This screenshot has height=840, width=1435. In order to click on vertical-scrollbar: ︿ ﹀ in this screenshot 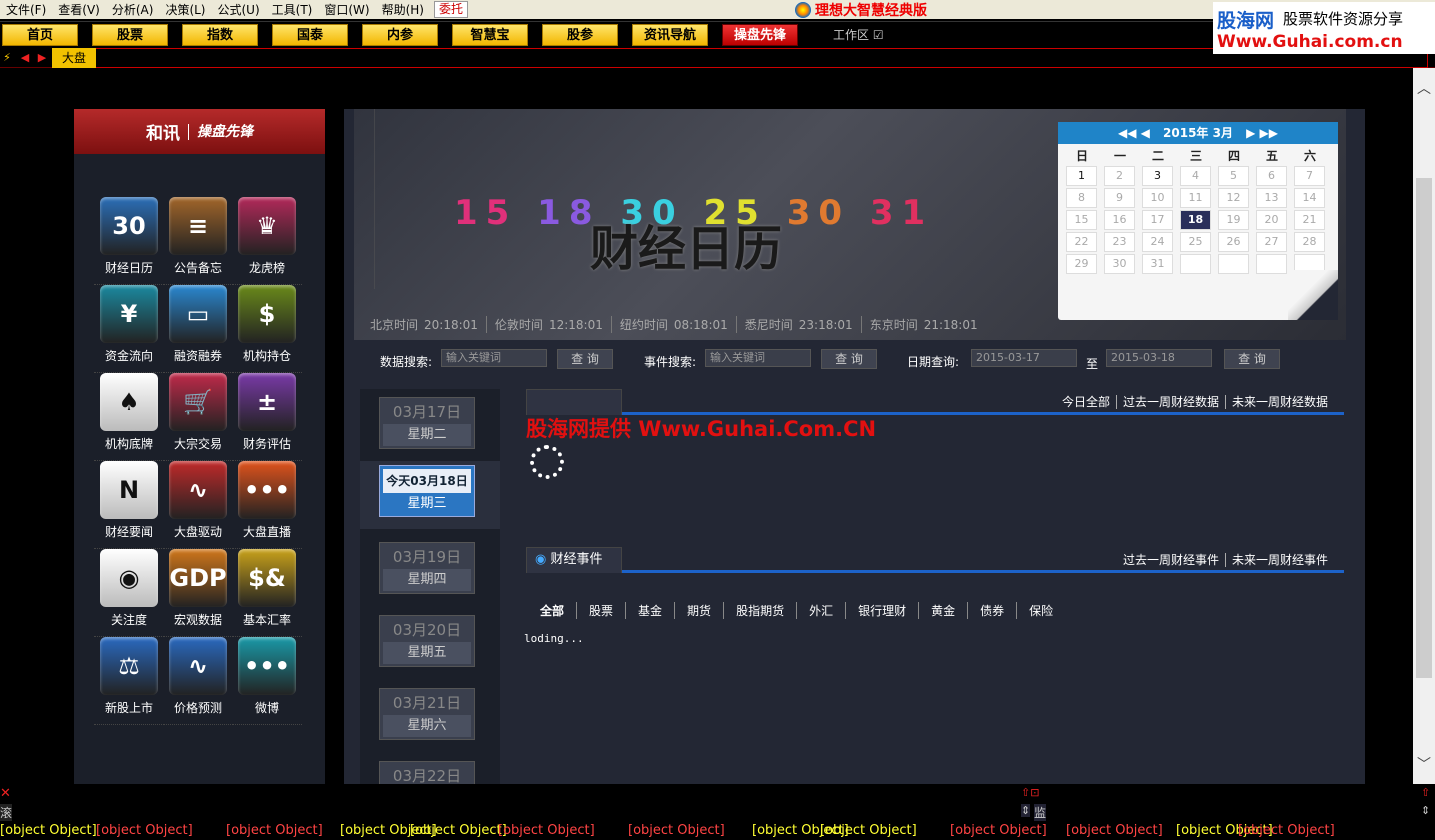, I will do `click(1424, 426)`.